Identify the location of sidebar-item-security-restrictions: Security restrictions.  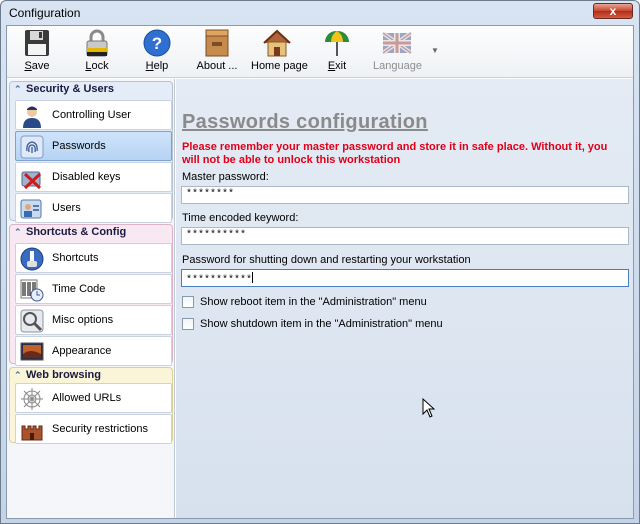
(93, 429).